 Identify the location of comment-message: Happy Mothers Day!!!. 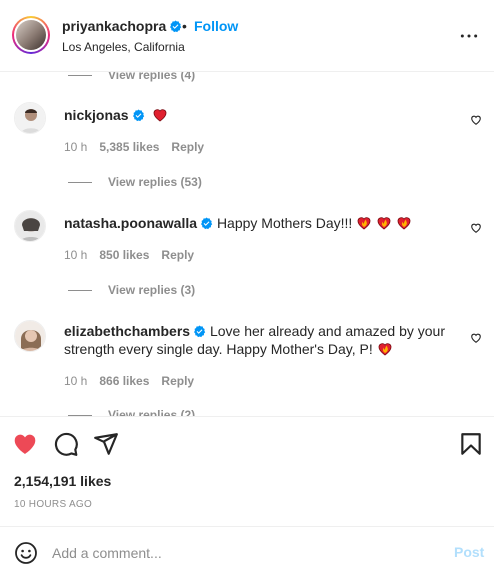
(284, 223).